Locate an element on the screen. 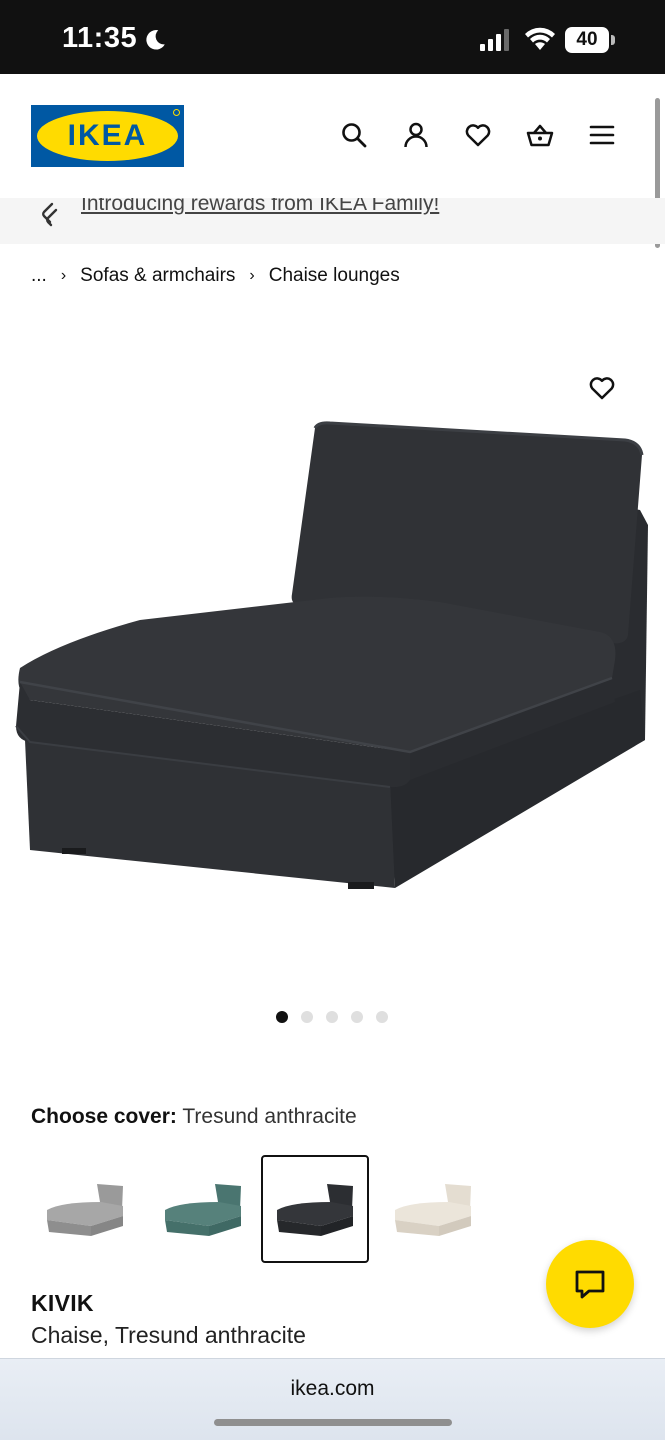 Image resolution: width=665 pixels, height=1440 pixels. basket-icon is located at coordinates (540, 135).